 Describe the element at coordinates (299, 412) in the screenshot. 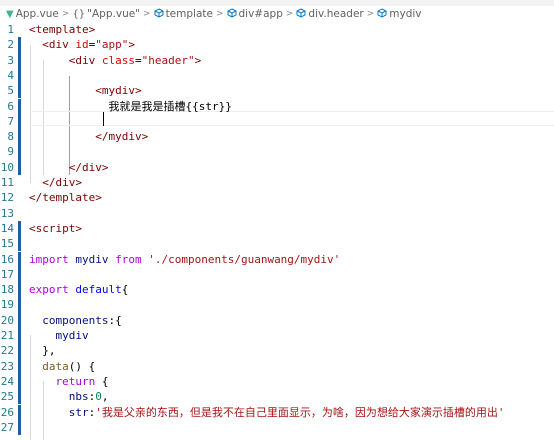

I see `code-token: 我是父亲的东西，但是我不在自己里面显示，为啥，因为想给大家演示插槽的用出` at that location.